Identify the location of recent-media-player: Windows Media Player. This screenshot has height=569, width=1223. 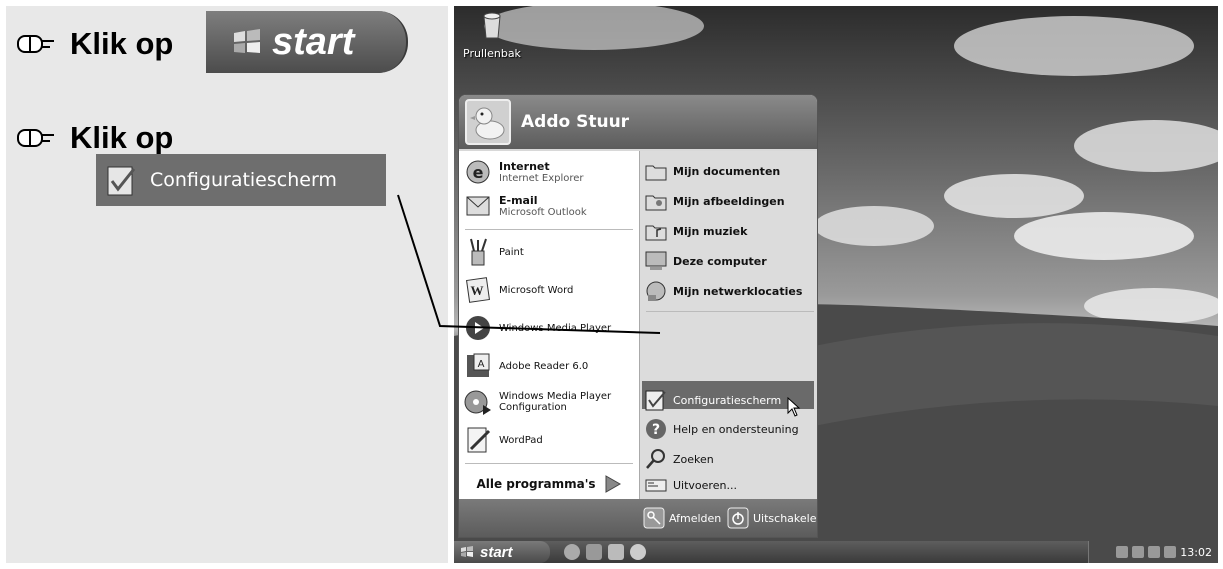
(537, 328).